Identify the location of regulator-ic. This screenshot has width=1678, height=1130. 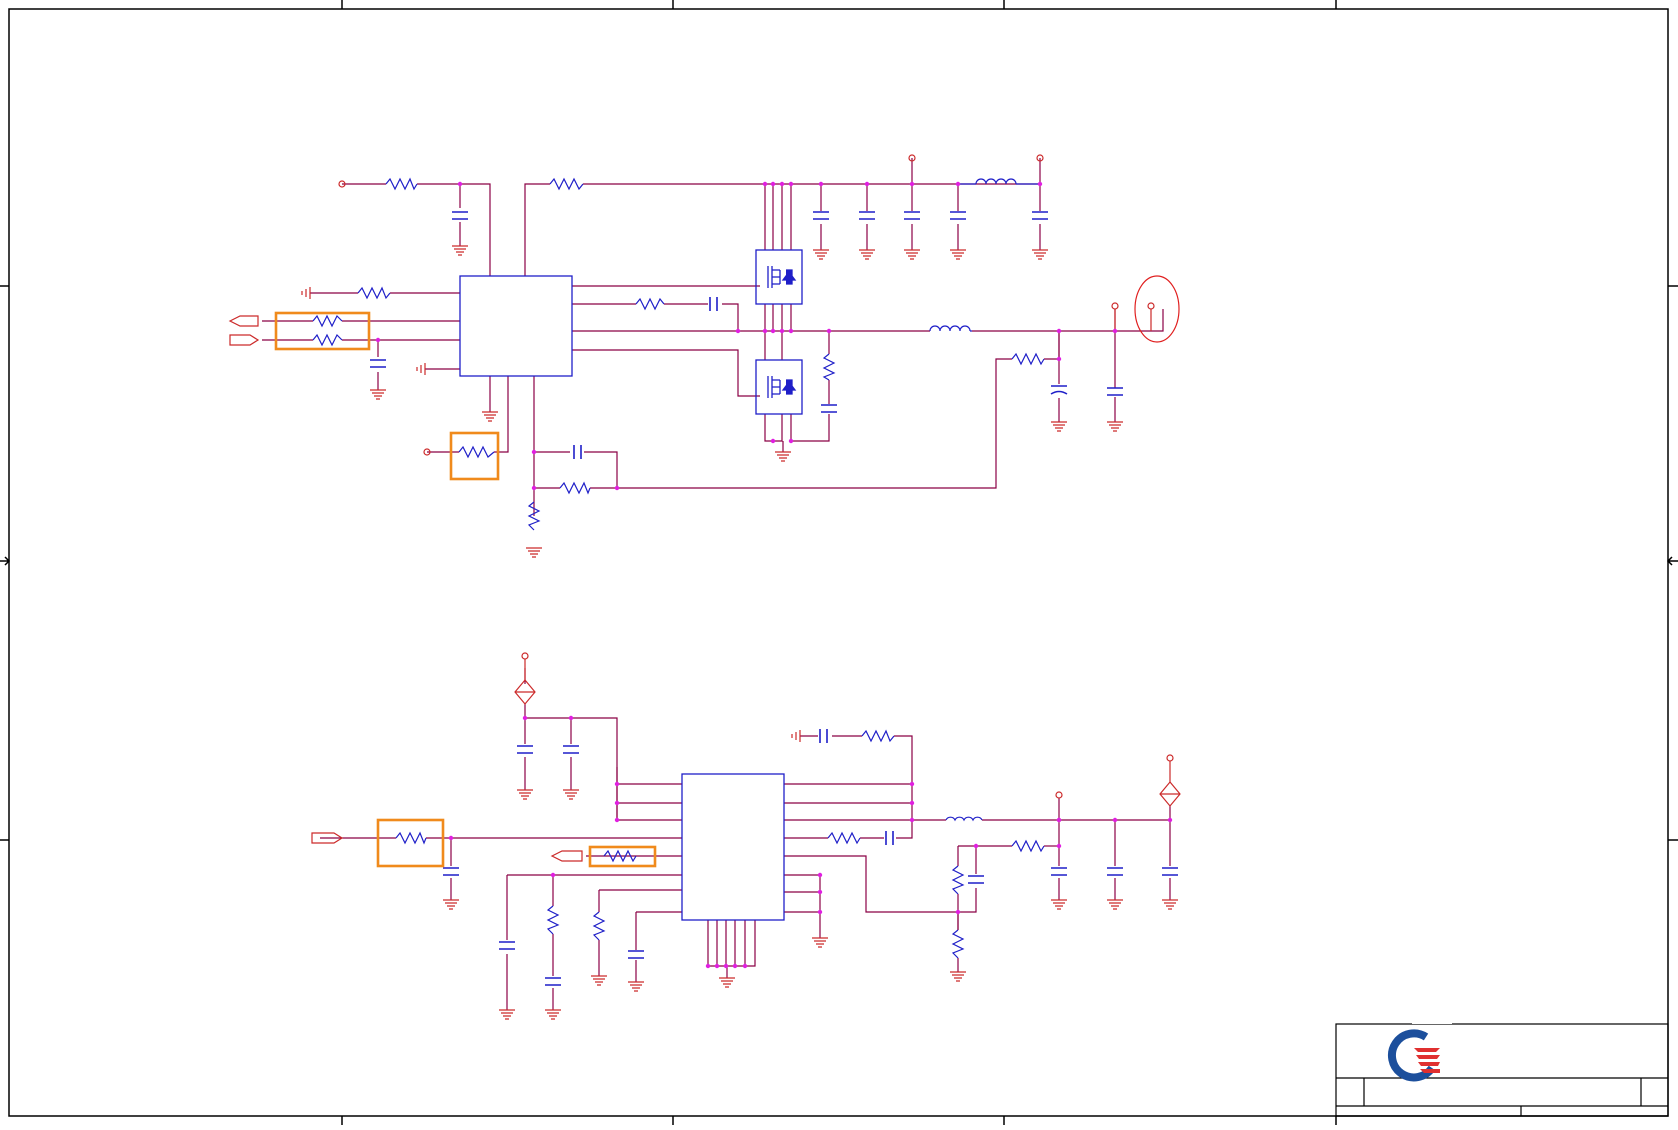
(733, 847).